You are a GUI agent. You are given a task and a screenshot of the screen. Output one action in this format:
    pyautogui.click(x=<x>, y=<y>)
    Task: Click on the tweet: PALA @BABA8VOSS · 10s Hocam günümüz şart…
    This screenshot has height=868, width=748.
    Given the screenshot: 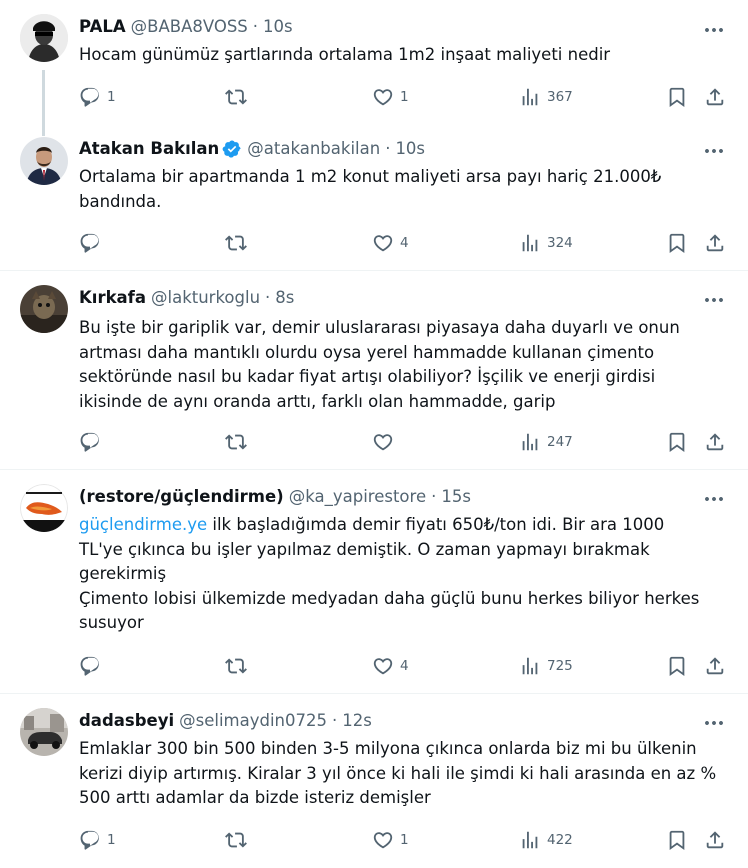 What is the action you would take?
    pyautogui.click(x=374, y=62)
    